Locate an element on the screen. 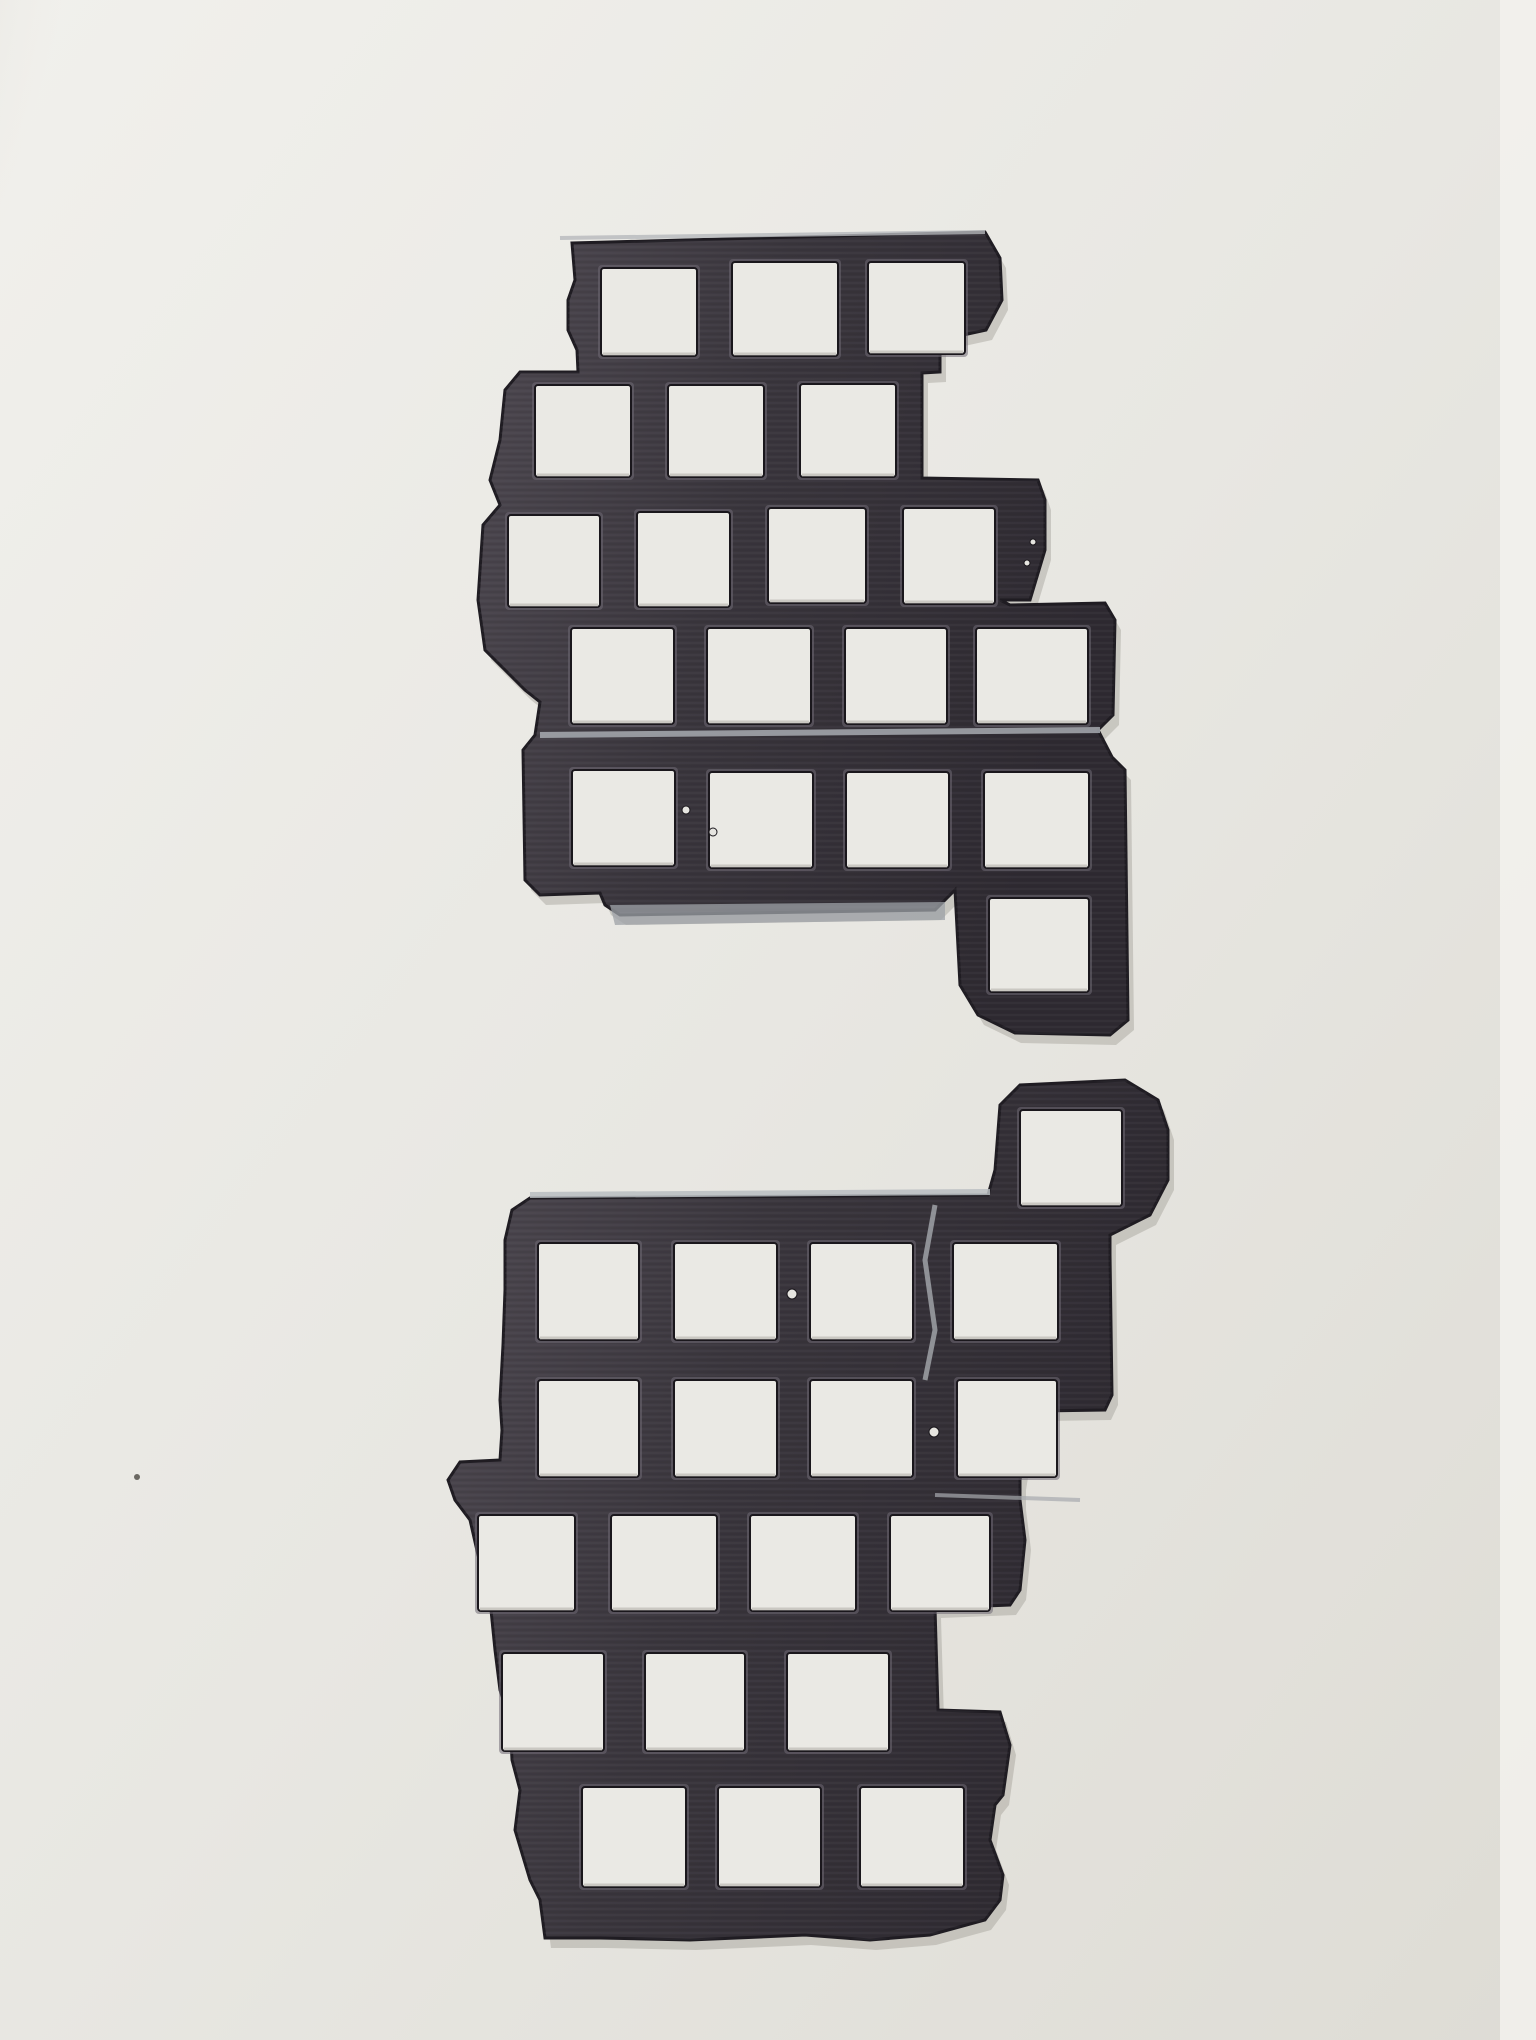 The width and height of the screenshot is (1536, 2040). lower-plate-top-edge-highlight is located at coordinates (760, 1193).